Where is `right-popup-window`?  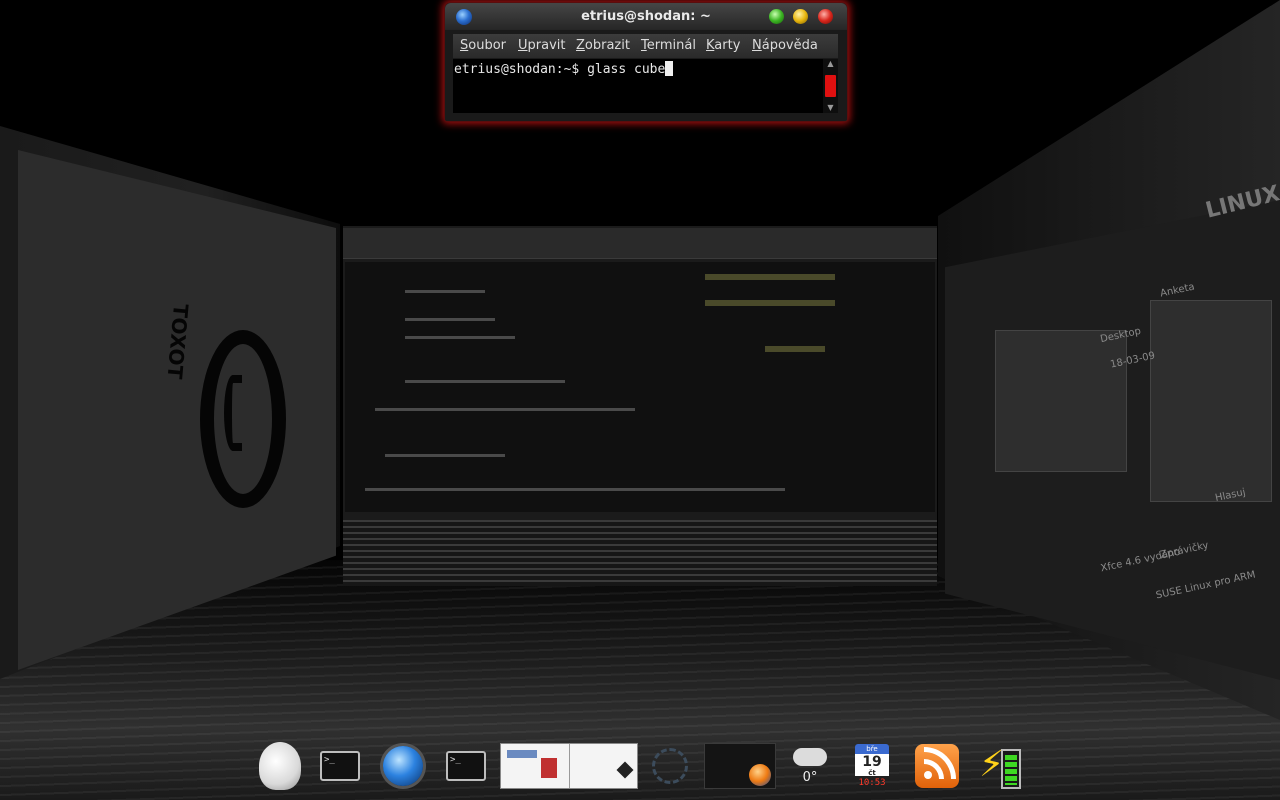
right-popup-window is located at coordinates (1061, 401).